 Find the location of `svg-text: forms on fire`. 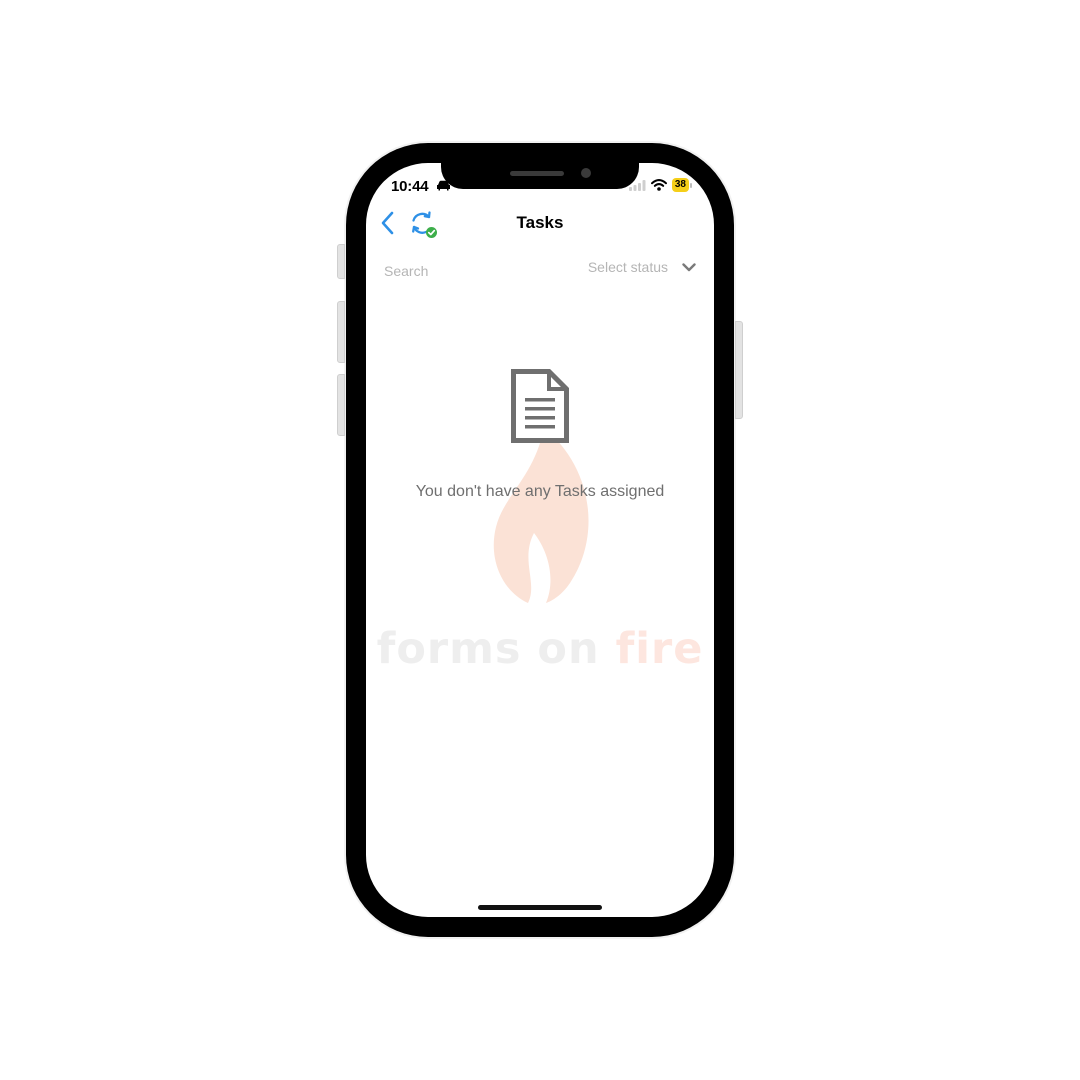

svg-text: forms on fire is located at coordinates (540, 648).